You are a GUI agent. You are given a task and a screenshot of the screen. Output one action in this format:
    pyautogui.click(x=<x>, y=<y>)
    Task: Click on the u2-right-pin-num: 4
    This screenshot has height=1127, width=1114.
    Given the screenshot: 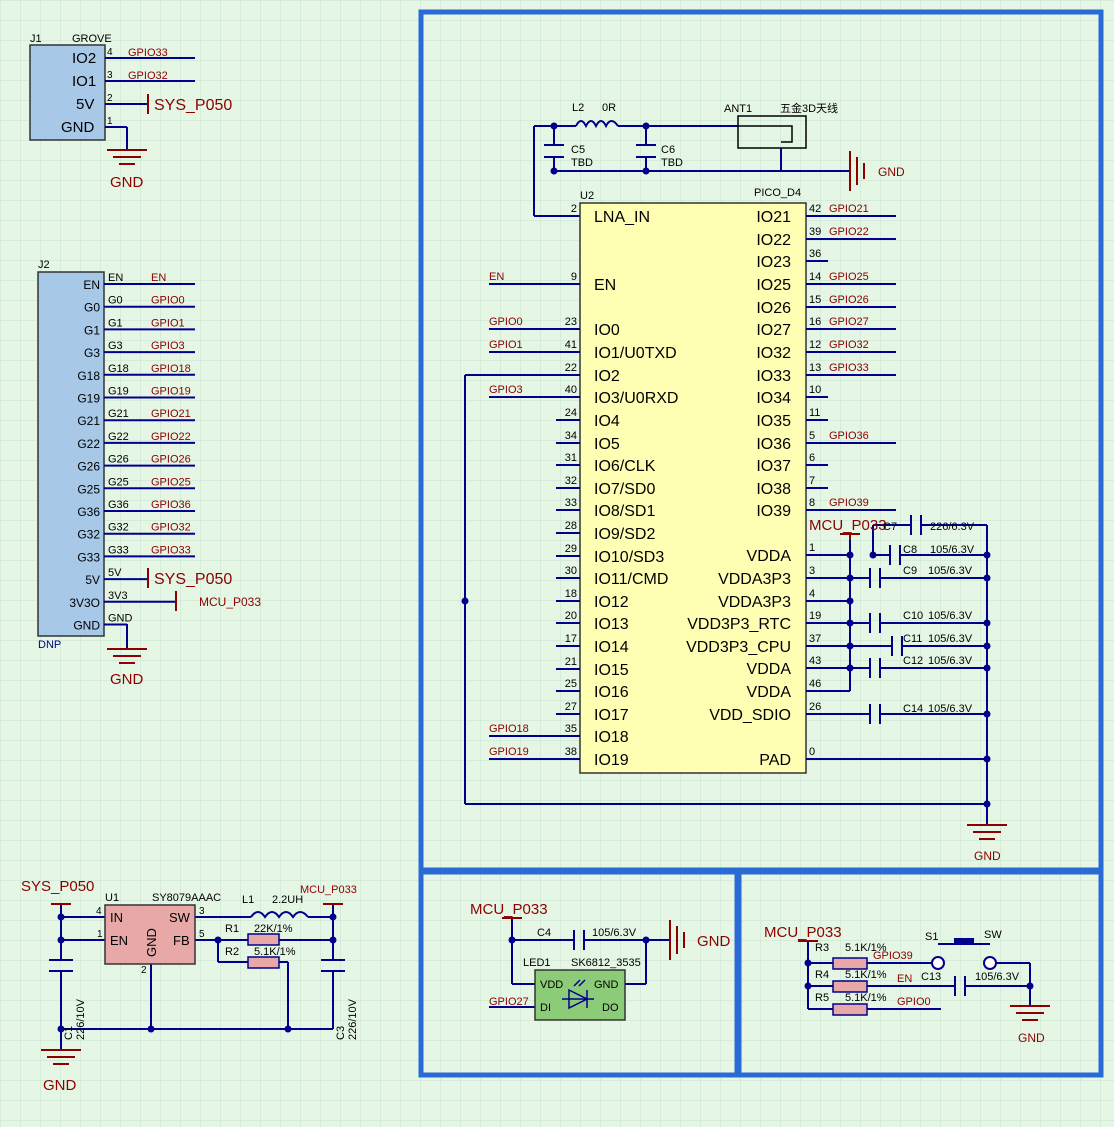 What is the action you would take?
    pyautogui.click(x=812, y=594)
    